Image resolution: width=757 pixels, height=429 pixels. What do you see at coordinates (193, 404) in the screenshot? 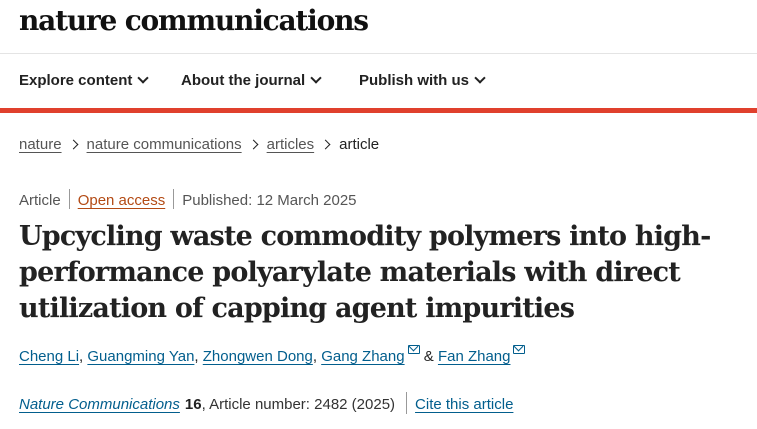
I see `volume-number: 16` at bounding box center [193, 404].